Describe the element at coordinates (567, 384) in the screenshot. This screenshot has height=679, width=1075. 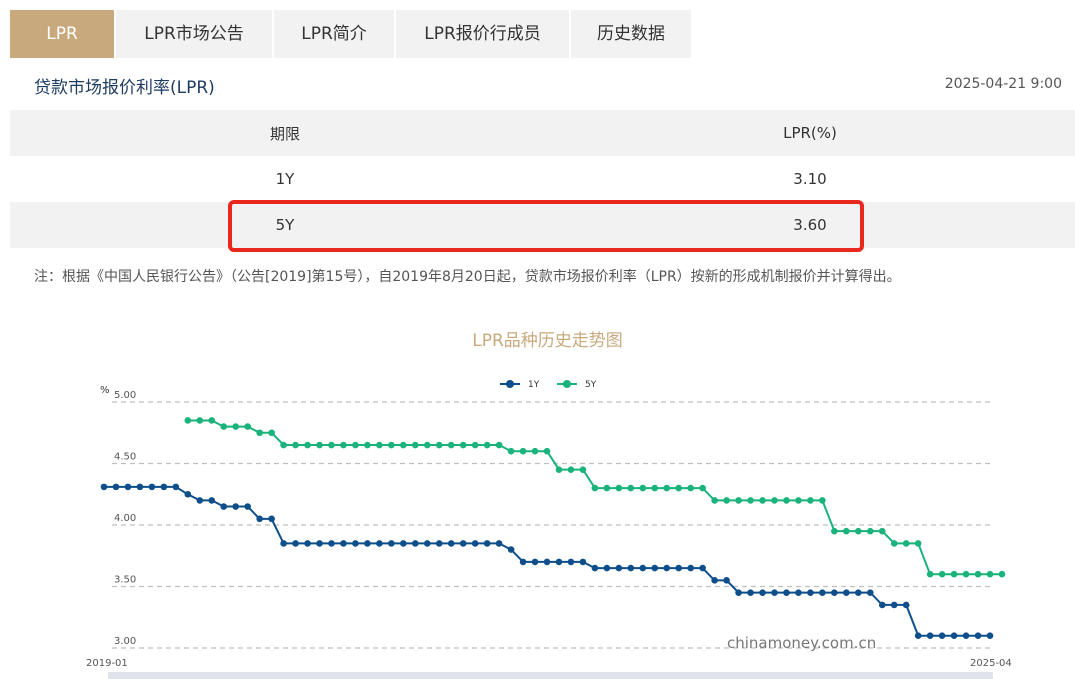
I see `legend-marker` at that location.